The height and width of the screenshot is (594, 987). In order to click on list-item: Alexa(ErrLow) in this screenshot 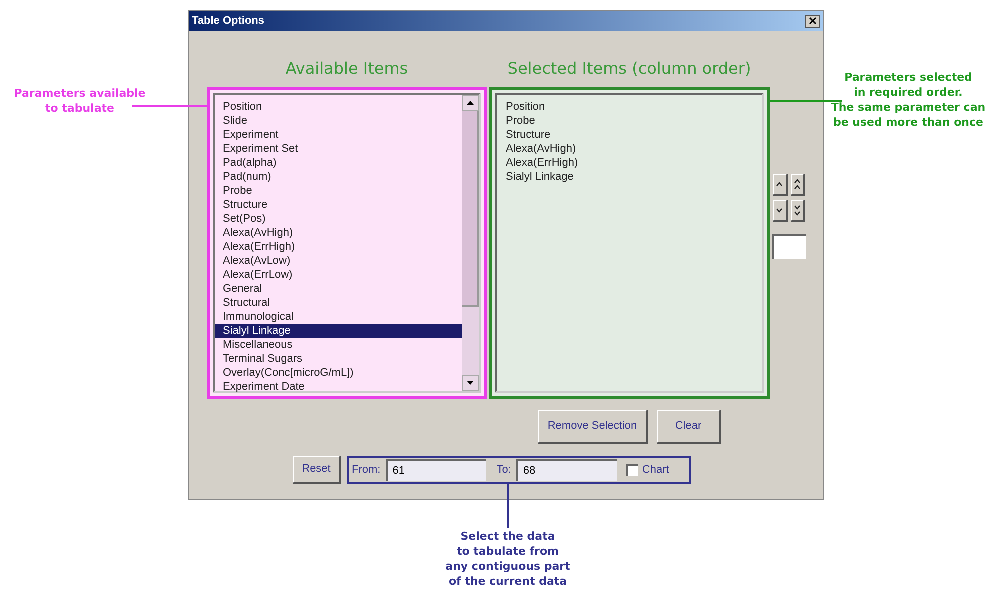, I will do `click(338, 275)`.